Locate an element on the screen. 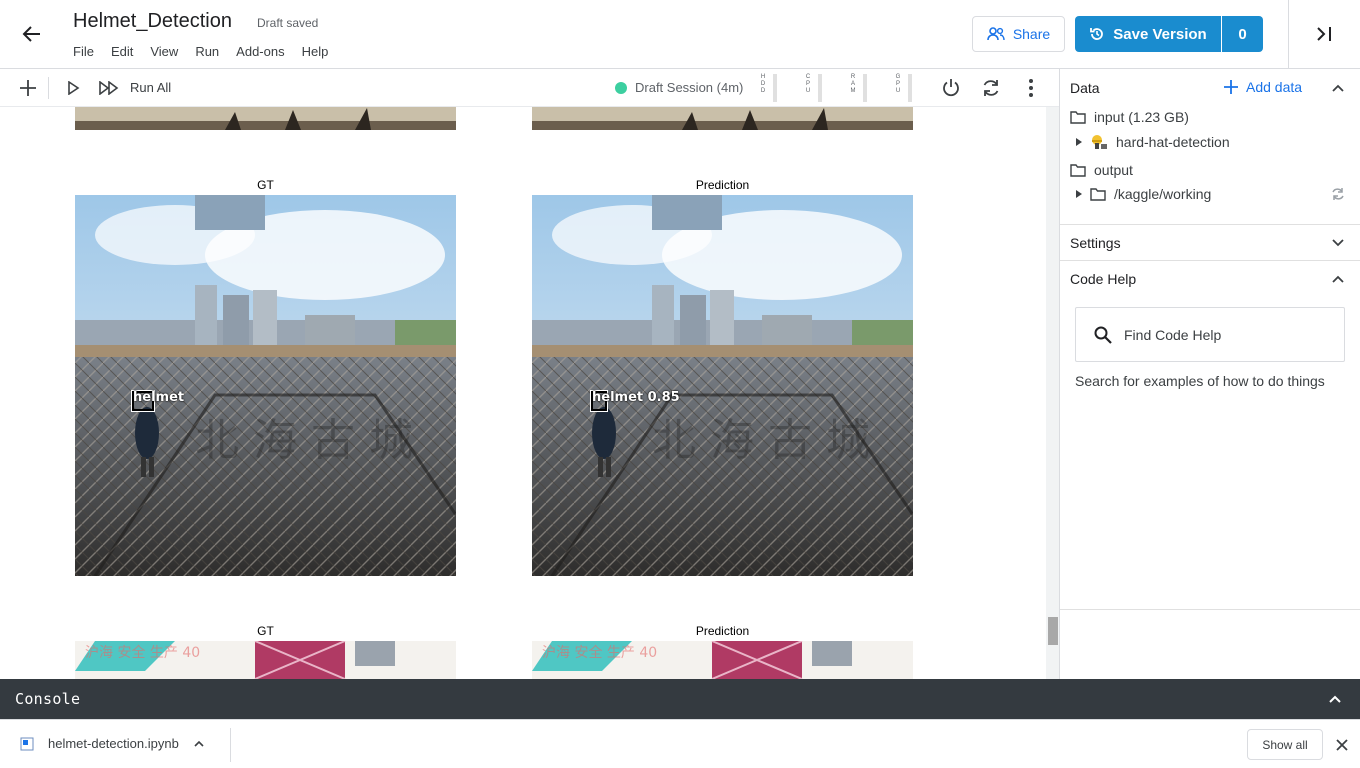 The image size is (1360, 768). menu-run: Run is located at coordinates (207, 51).